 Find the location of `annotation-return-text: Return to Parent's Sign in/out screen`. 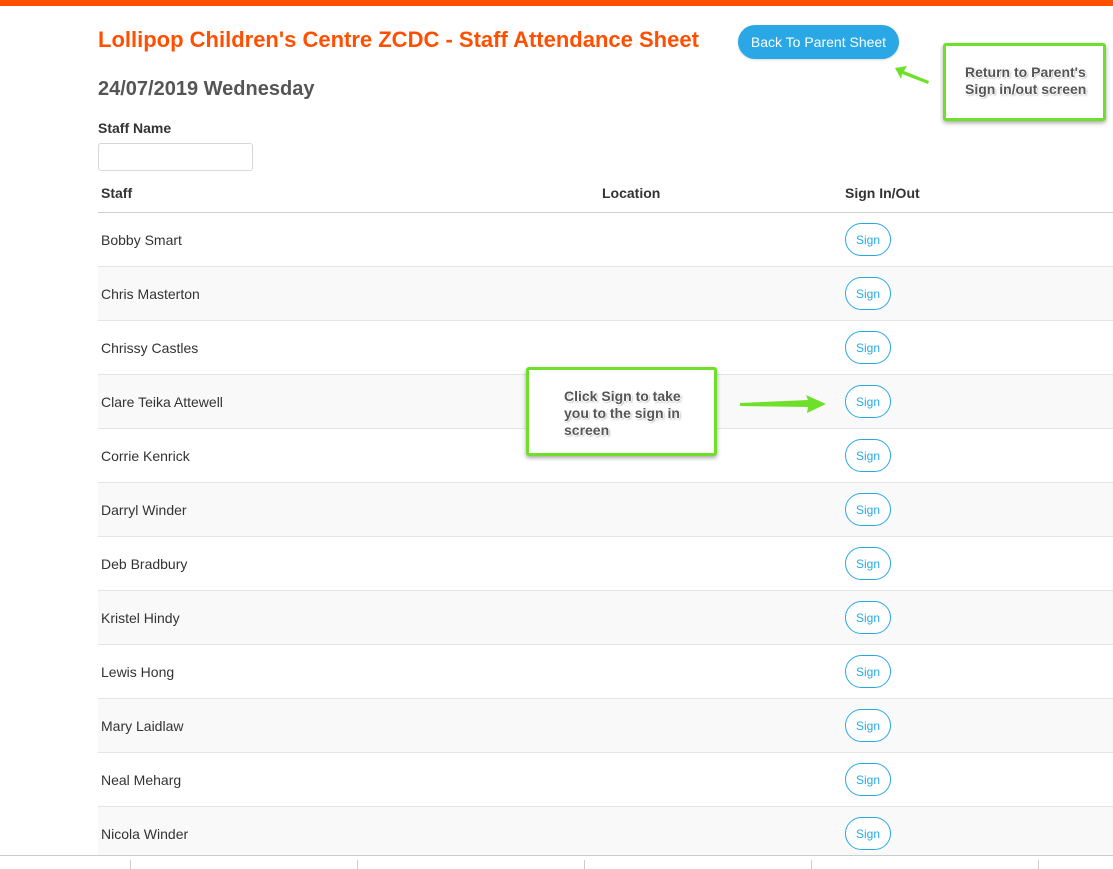

annotation-return-text: Return to Parent's Sign in/out screen is located at coordinates (1026, 80).